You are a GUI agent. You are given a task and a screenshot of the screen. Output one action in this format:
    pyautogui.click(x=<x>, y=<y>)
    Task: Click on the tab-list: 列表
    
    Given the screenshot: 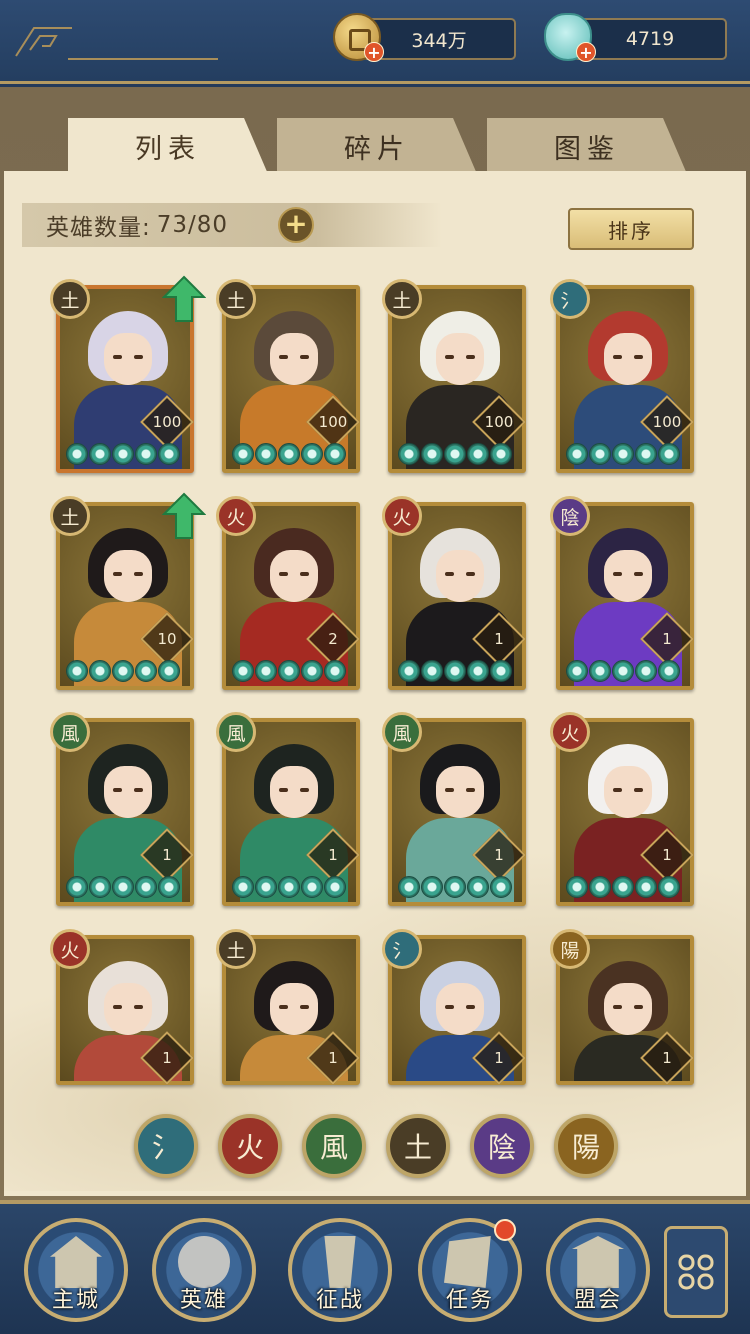 What is the action you would take?
    pyautogui.click(x=168, y=146)
    